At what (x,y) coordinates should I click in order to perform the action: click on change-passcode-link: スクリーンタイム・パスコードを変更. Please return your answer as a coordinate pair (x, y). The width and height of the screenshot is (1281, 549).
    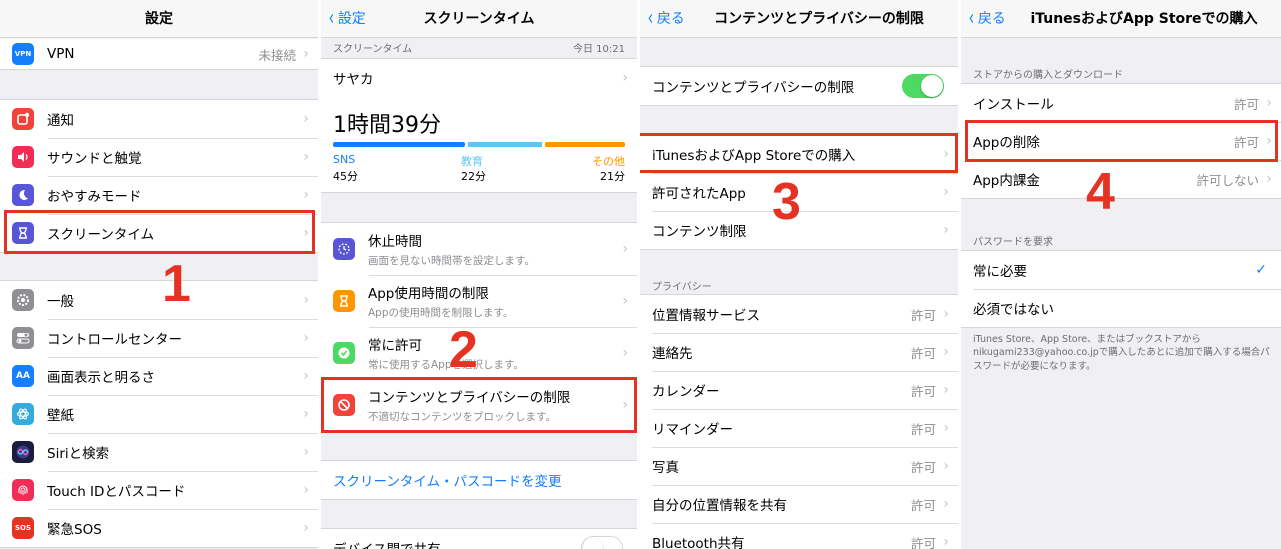
    Looking at the image, I should click on (479, 480).